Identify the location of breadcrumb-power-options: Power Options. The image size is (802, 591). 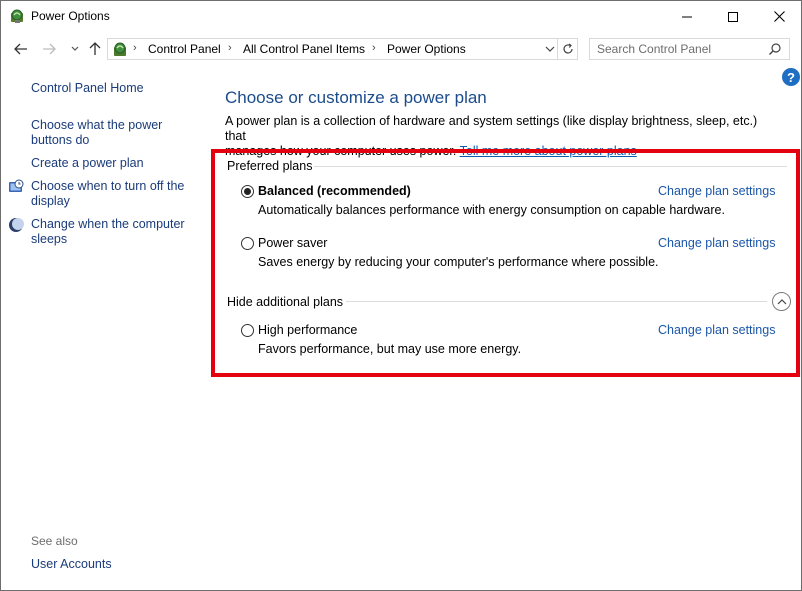
(426, 49).